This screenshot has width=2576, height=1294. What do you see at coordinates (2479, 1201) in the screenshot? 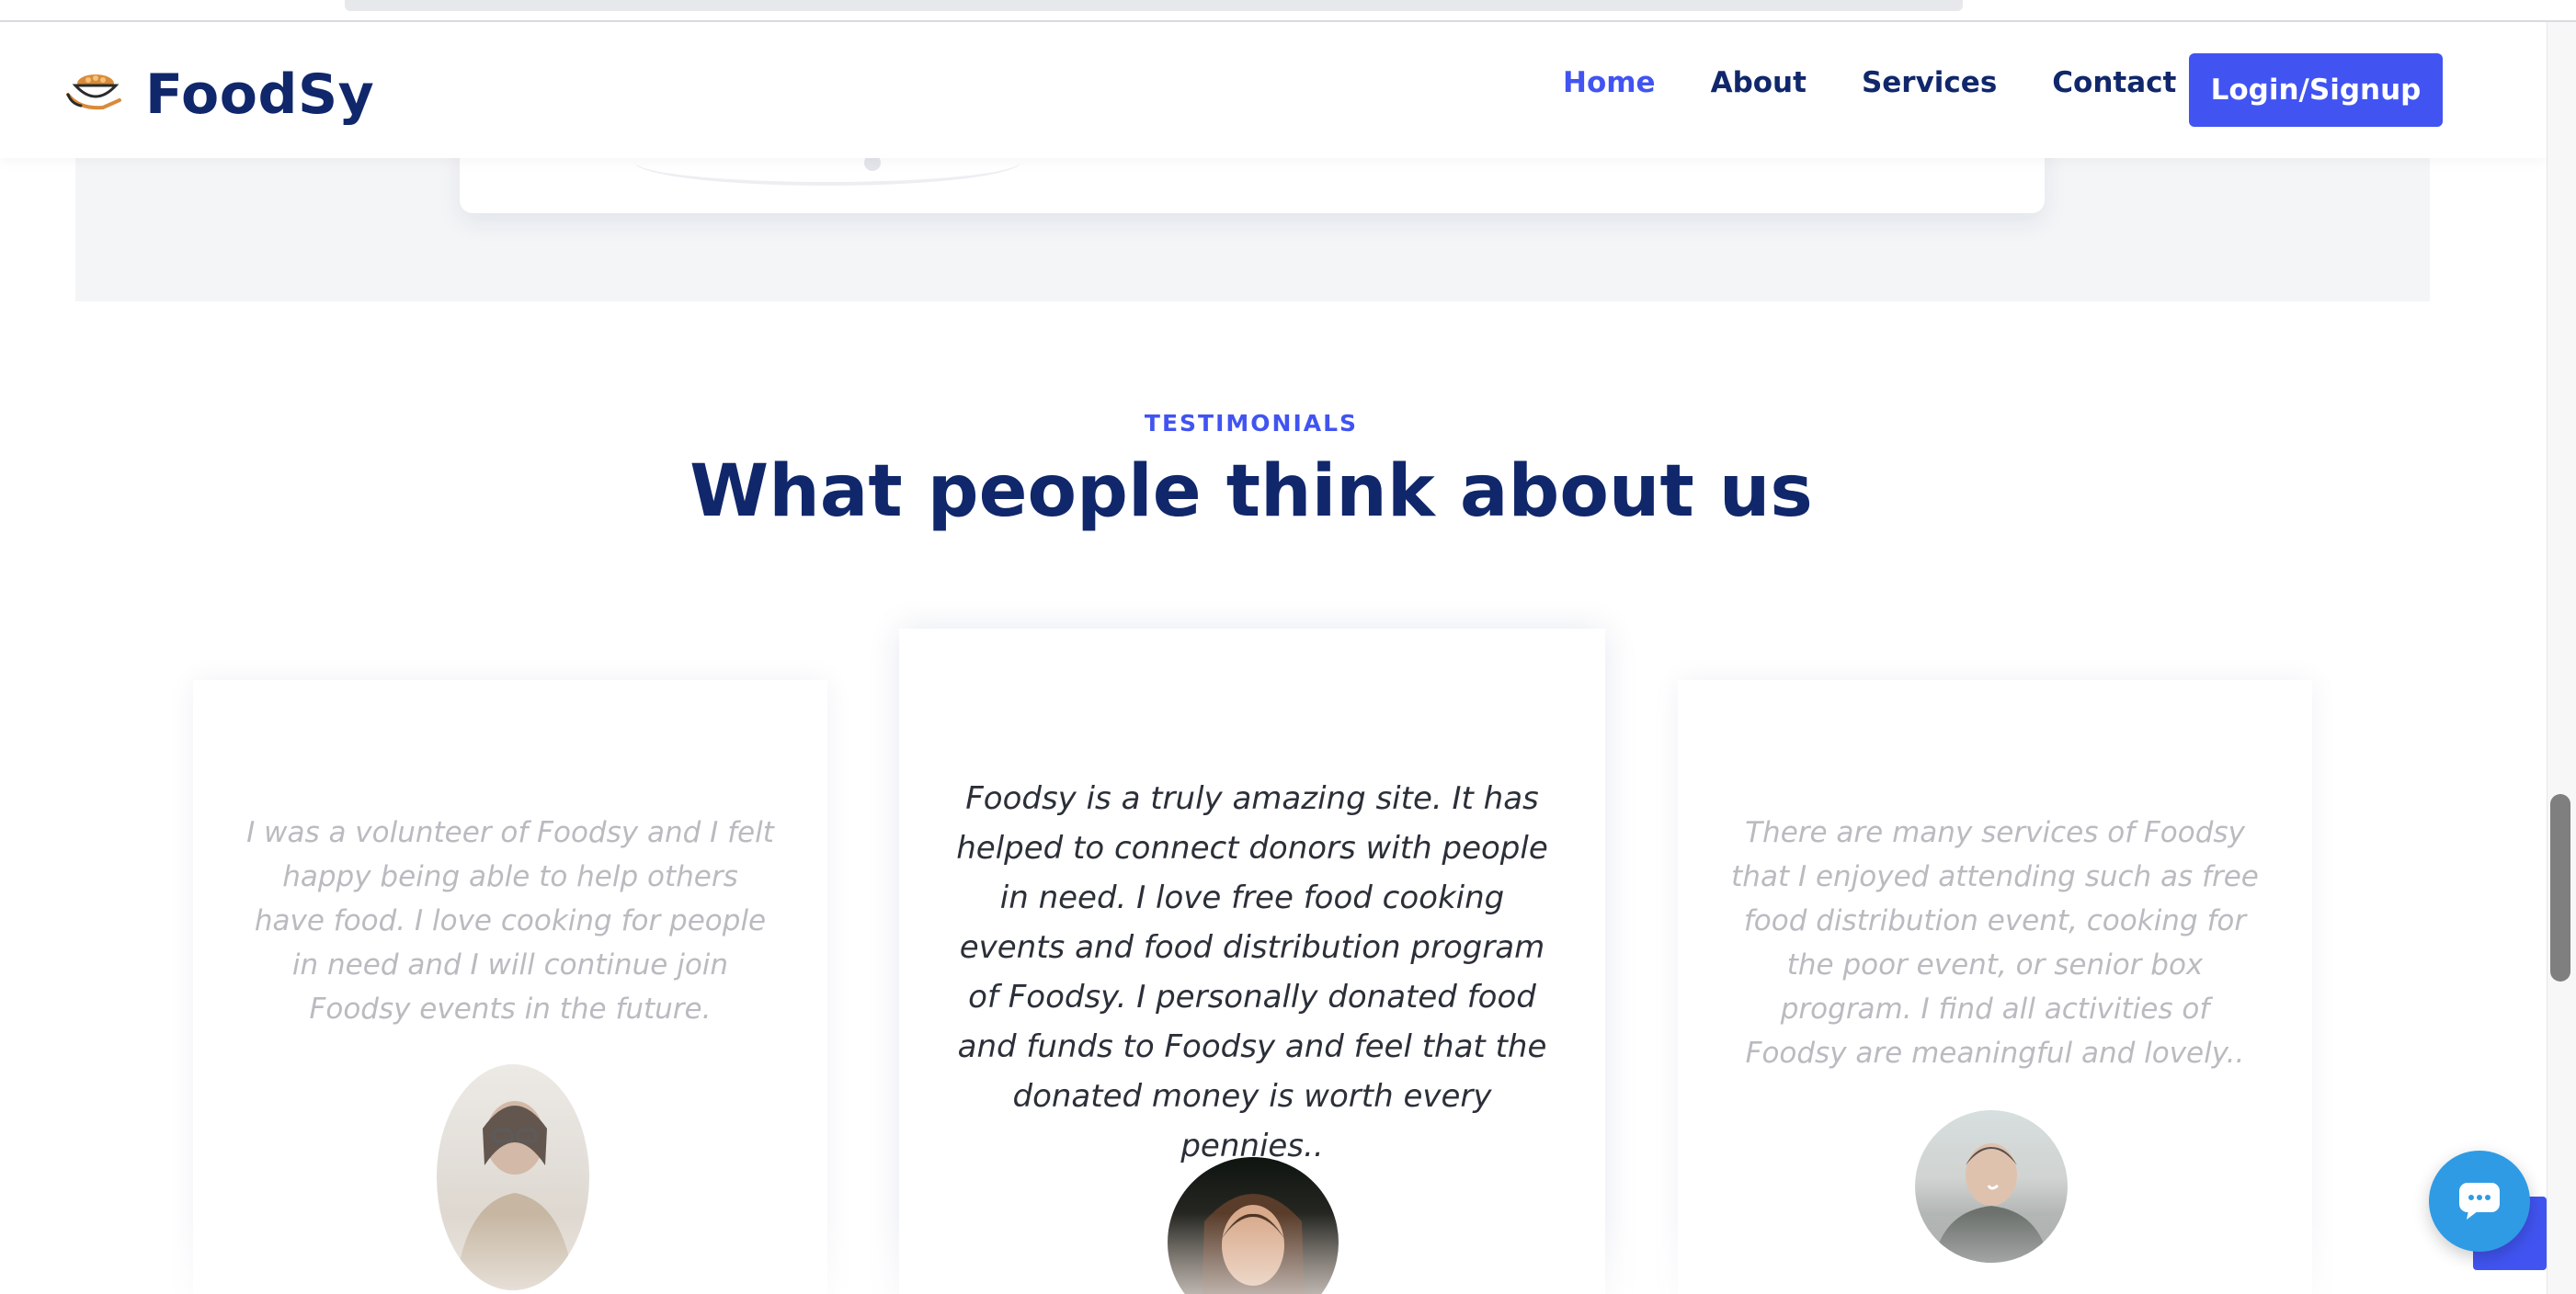
I see `chat-bubble-icon` at bounding box center [2479, 1201].